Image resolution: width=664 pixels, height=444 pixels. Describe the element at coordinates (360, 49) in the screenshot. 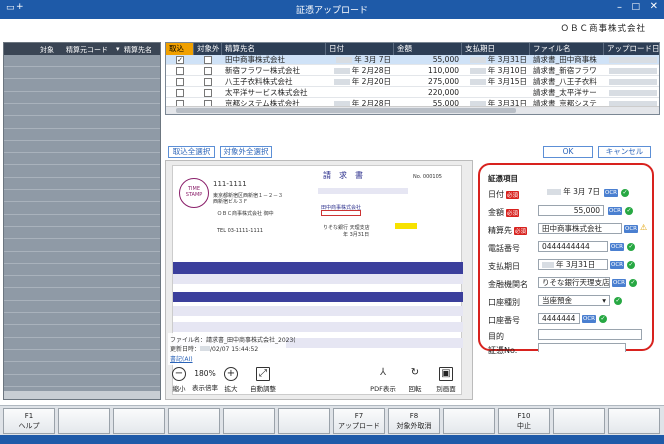

I see `col-date: 日付` at that location.